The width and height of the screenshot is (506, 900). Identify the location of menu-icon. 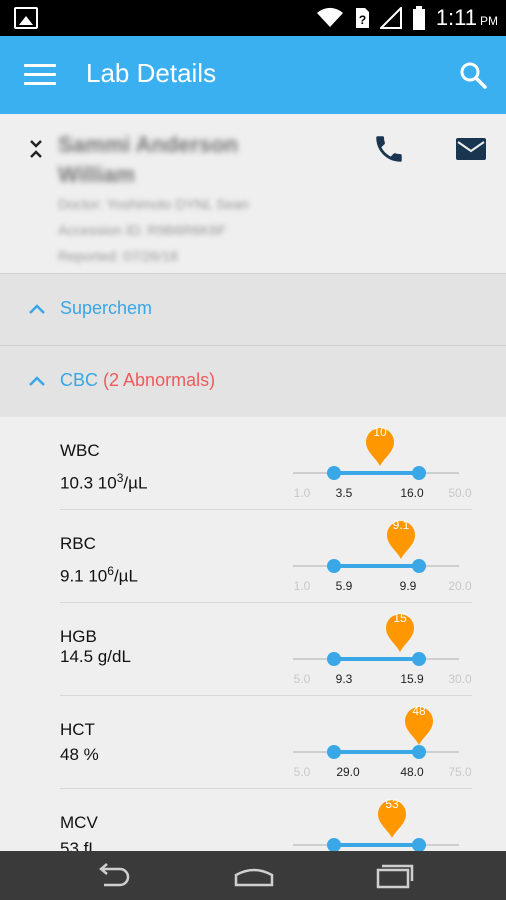
(40, 75).